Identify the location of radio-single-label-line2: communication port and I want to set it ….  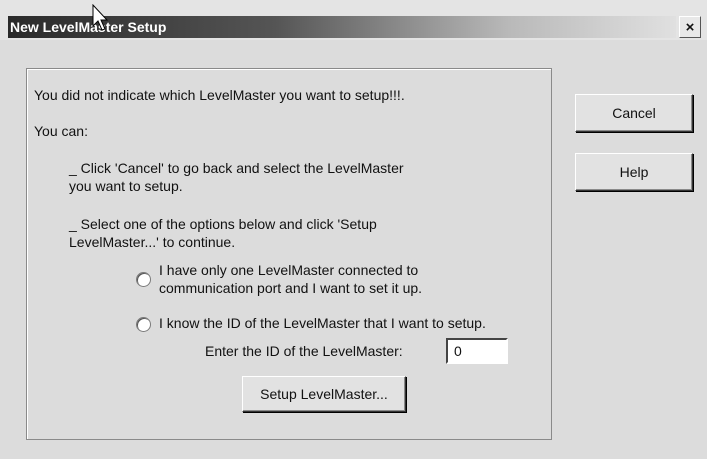
(290, 288).